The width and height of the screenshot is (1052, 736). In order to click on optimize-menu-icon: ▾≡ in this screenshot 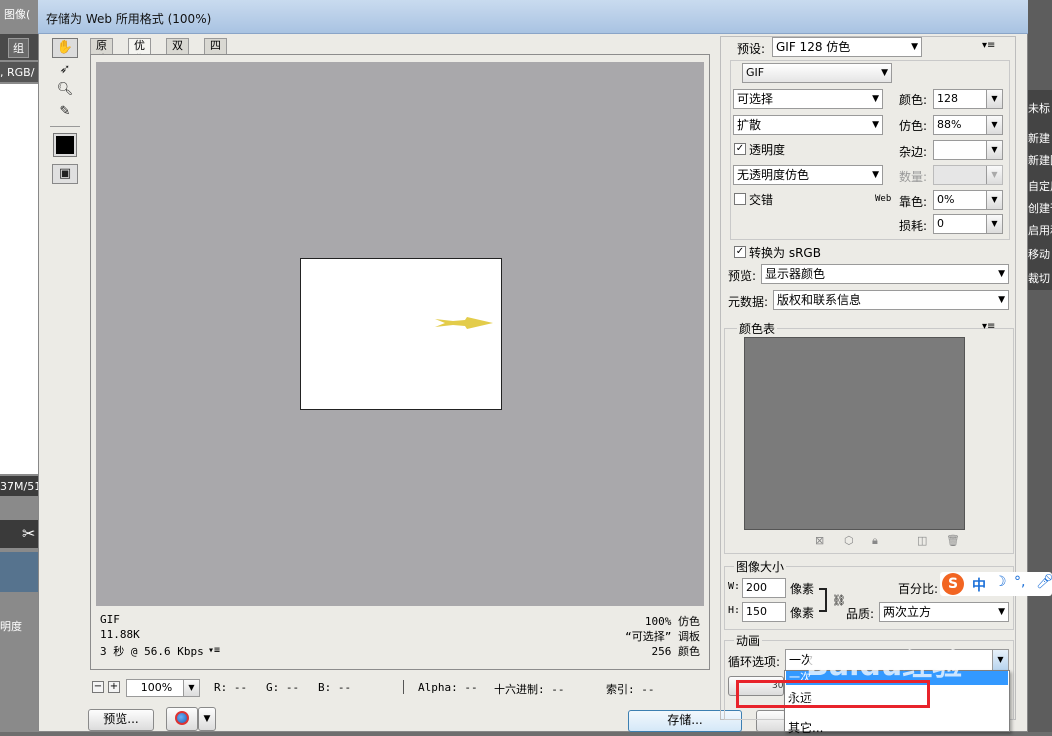, I will do `click(988, 45)`.